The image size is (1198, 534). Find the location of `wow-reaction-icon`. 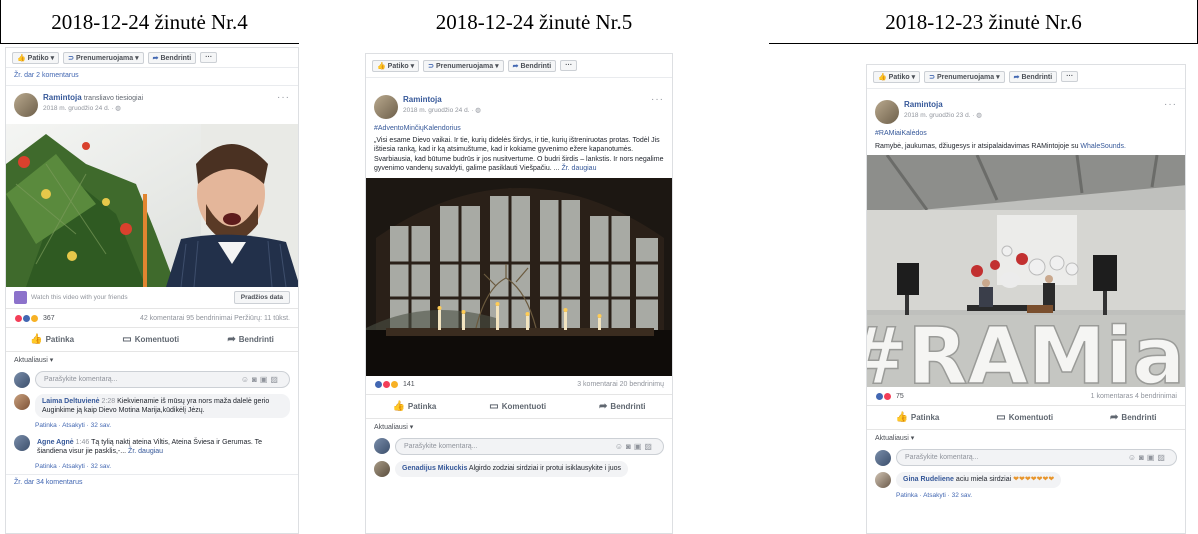

wow-reaction-icon is located at coordinates (34, 318).